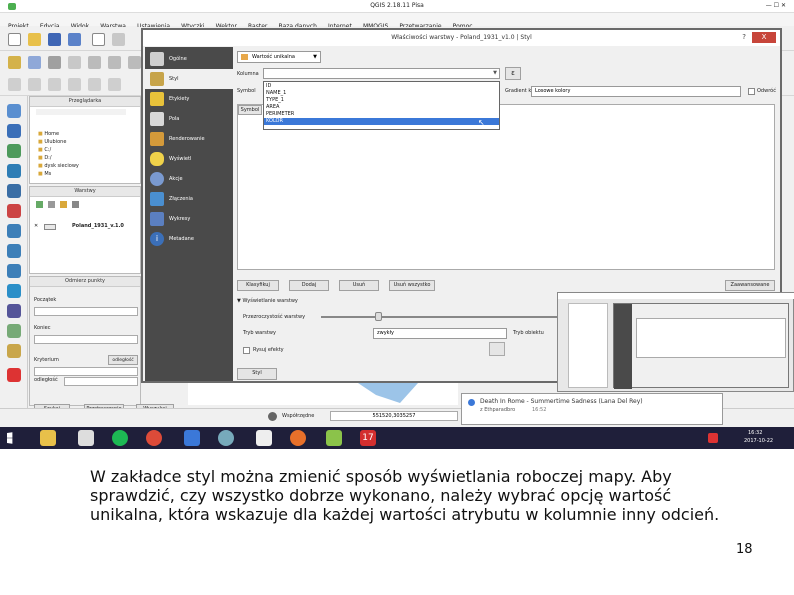 This screenshot has height=595, width=794. Describe the element at coordinates (636, 91) in the screenshot. I see `color-ramp-select: Losowe kolory` at that location.